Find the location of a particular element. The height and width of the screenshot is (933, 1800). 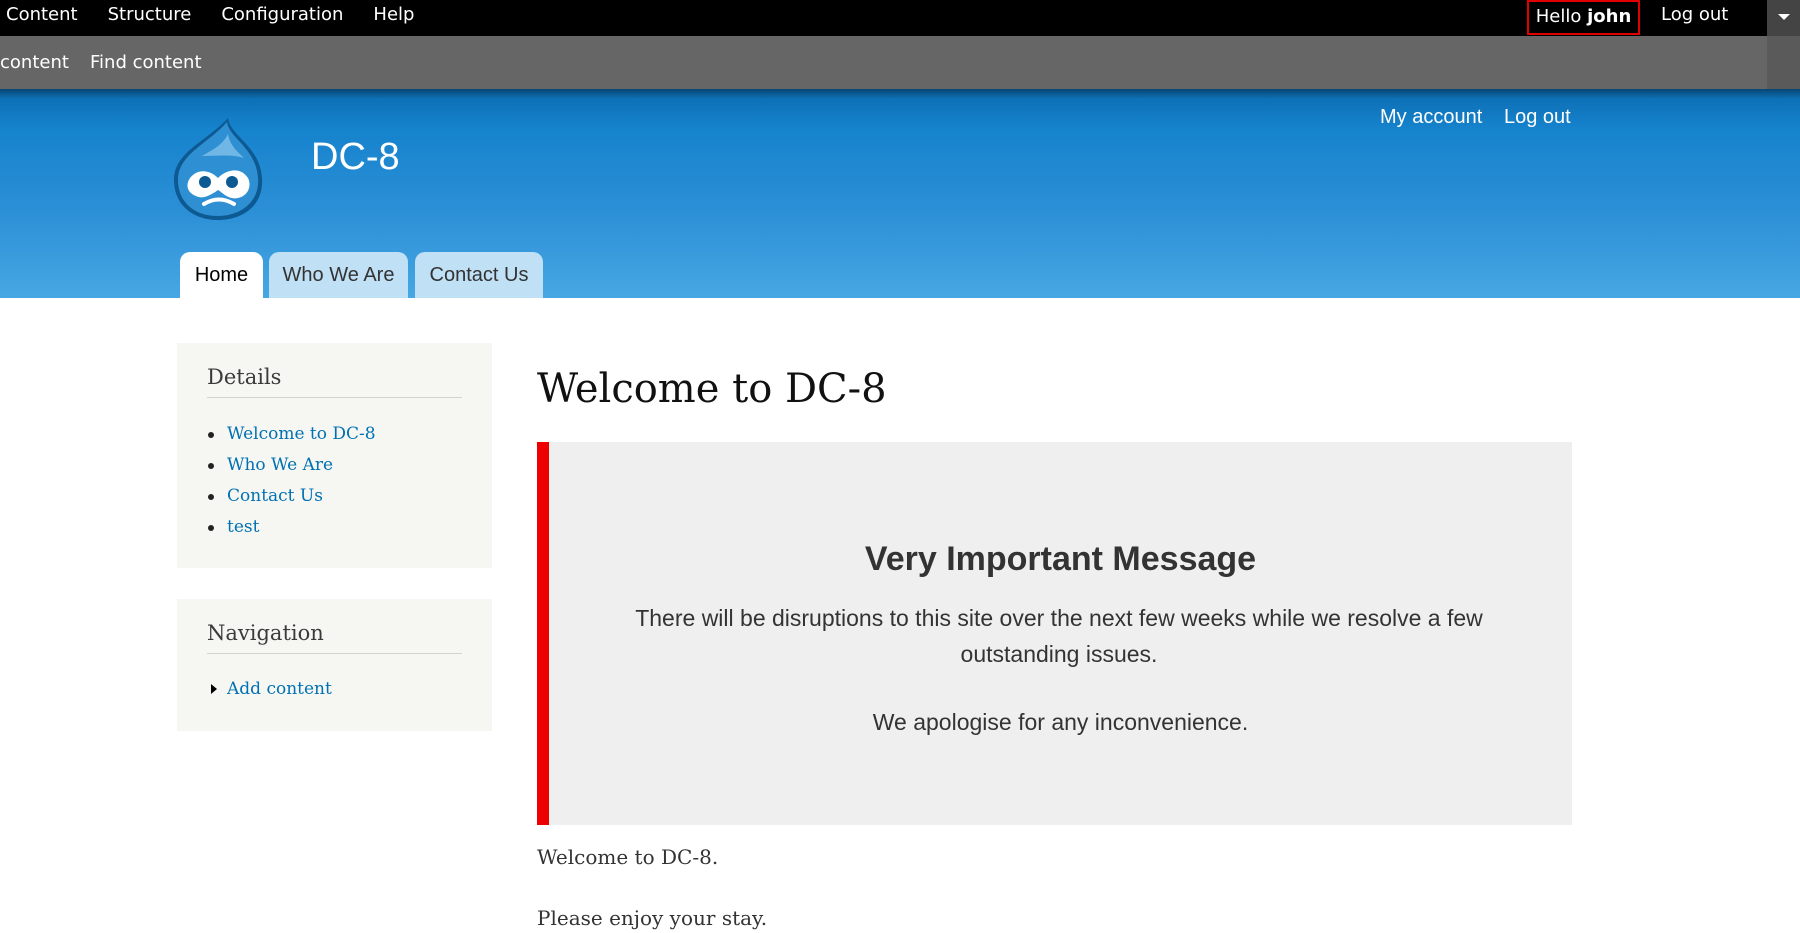

details-link-label: test is located at coordinates (243, 527).